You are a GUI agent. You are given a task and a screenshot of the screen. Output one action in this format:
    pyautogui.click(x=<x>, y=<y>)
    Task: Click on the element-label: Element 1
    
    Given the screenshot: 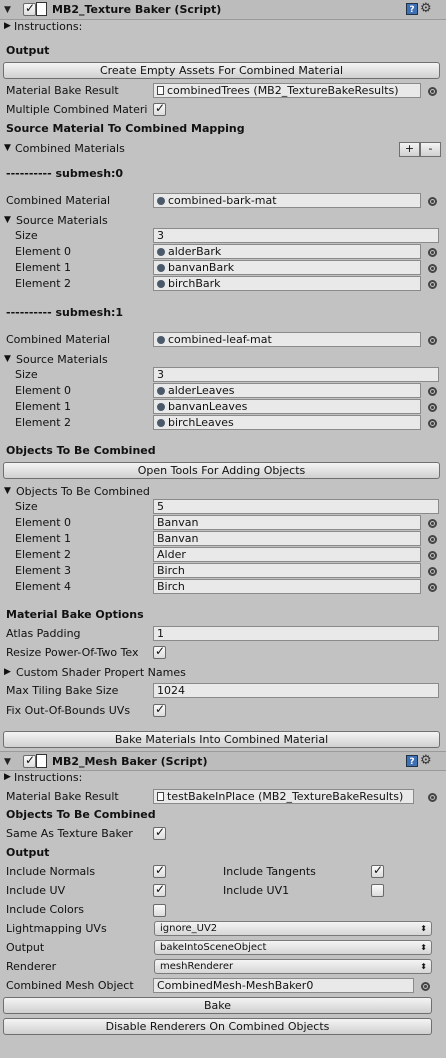 What is the action you would take?
    pyautogui.click(x=43, y=267)
    